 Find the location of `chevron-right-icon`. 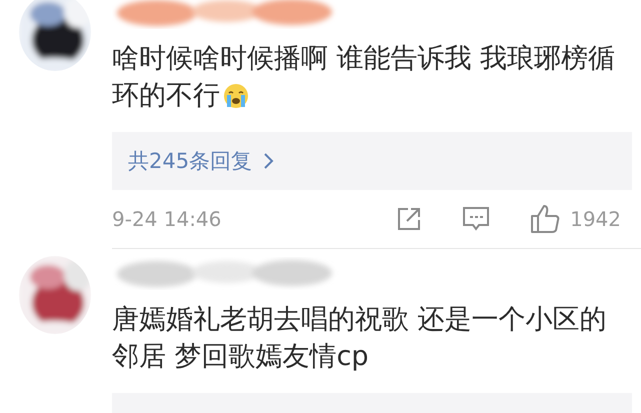

chevron-right-icon is located at coordinates (268, 161).